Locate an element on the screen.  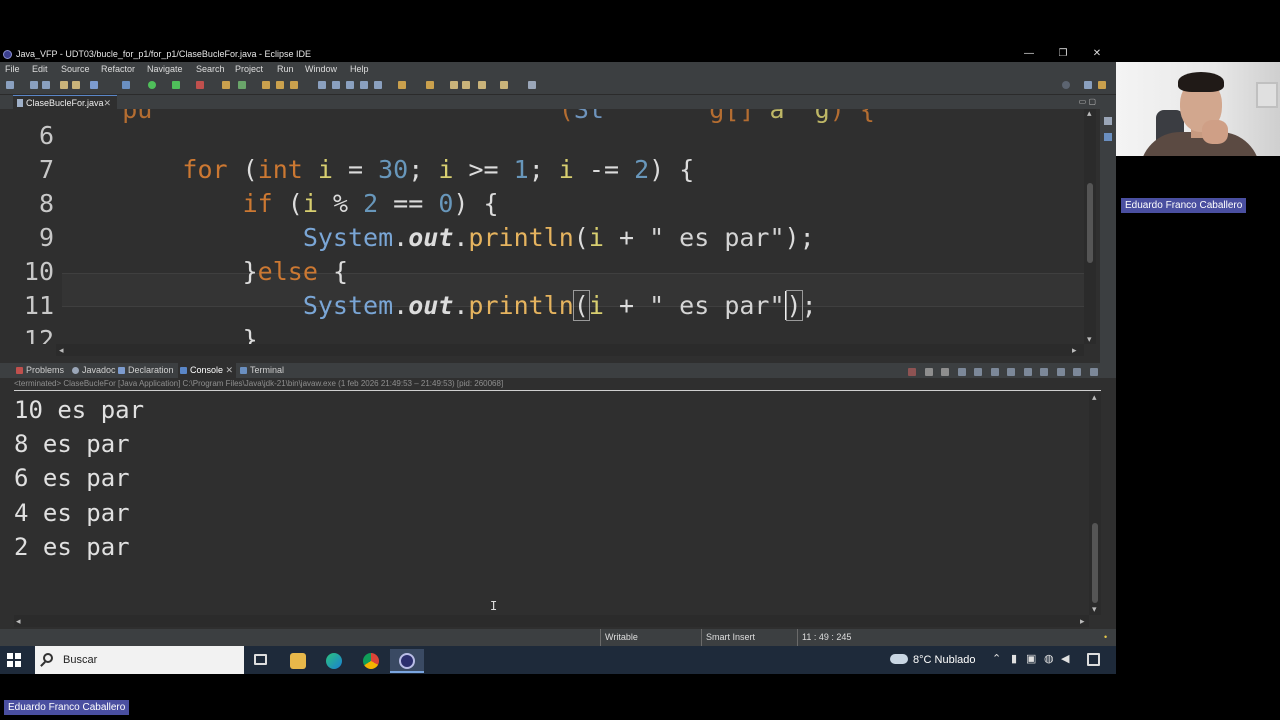
minimize-button: — is located at coordinates (1029, 54).